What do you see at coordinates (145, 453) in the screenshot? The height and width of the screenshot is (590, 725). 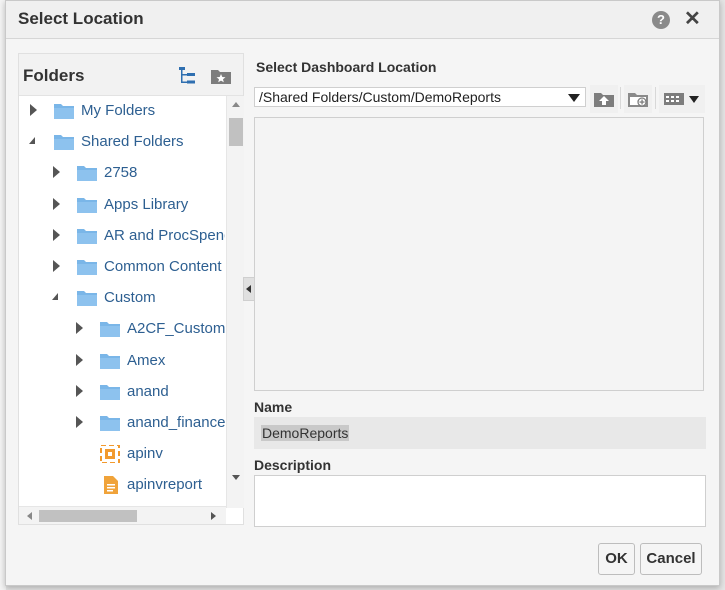 I see `tree-item-label: apinv` at bounding box center [145, 453].